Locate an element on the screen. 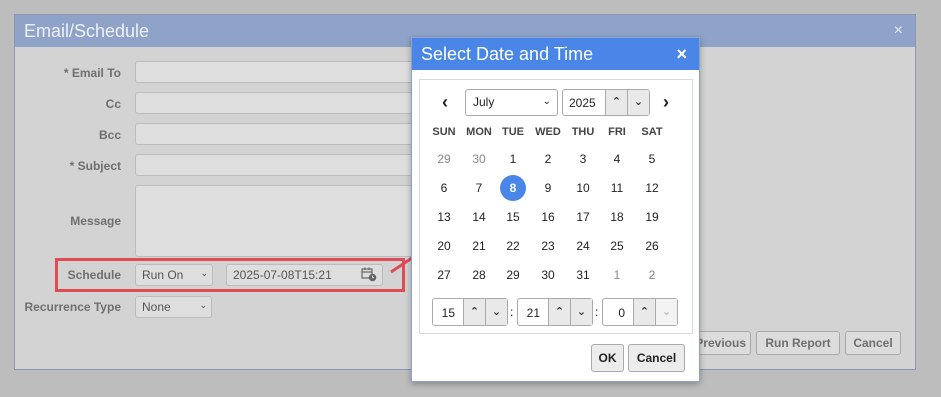  year-down-icon: ⌄ is located at coordinates (638, 102).